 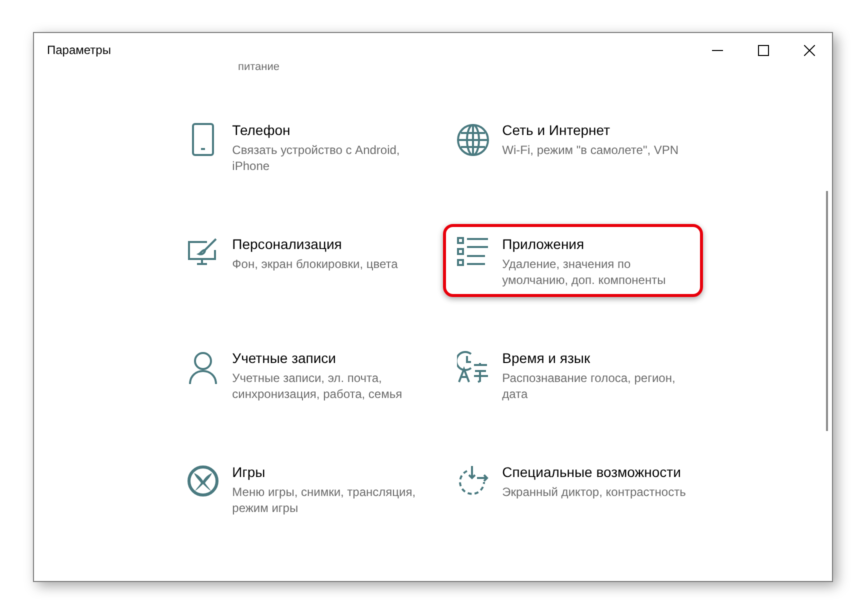 I want to click on person-icon, so click(x=203, y=368).